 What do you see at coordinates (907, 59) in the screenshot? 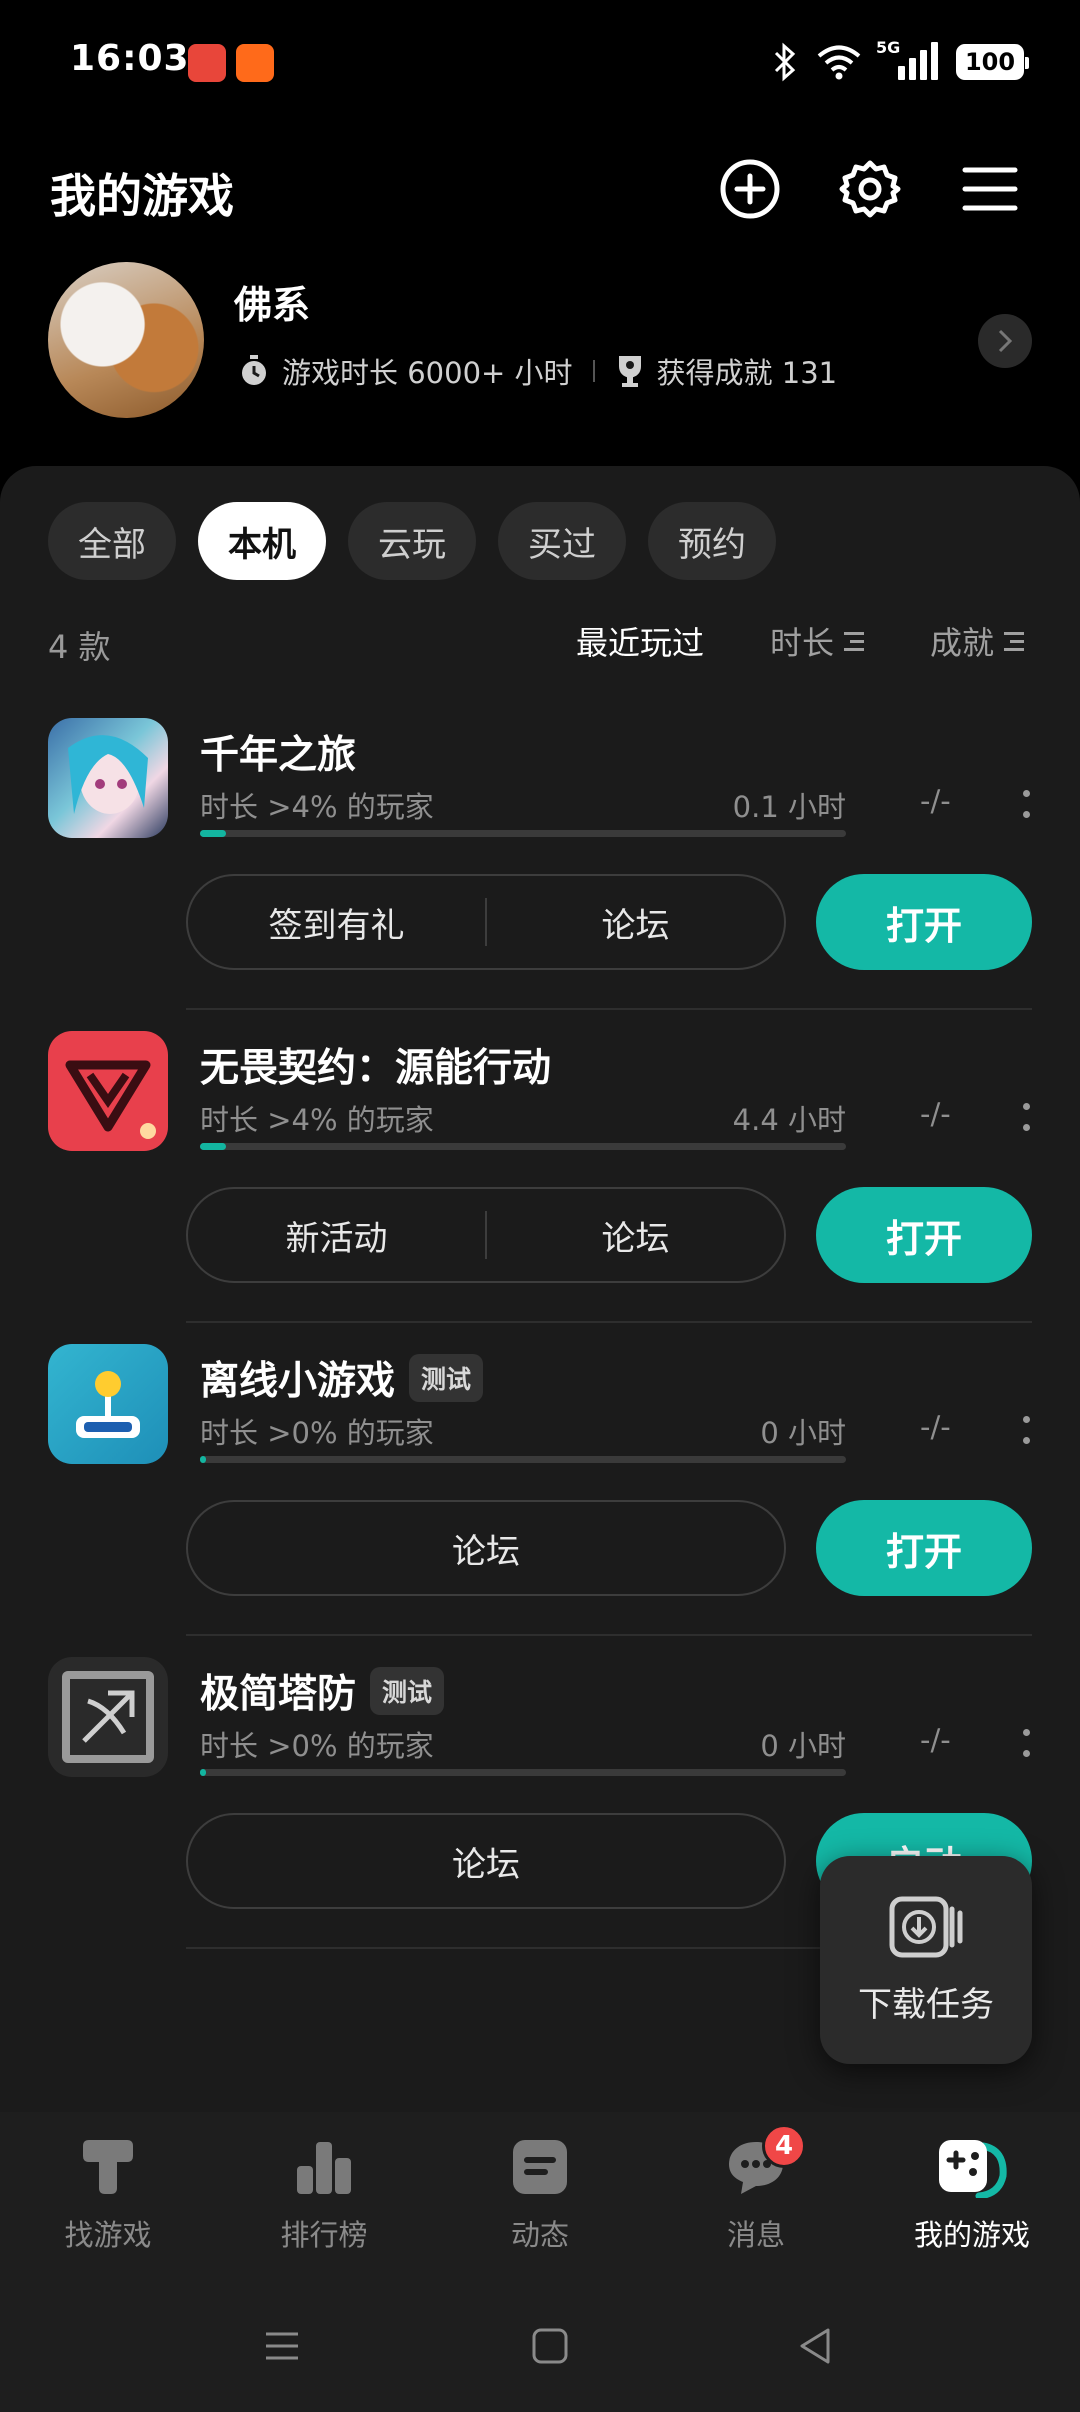
I see `cellular-signal-icon: 5G` at bounding box center [907, 59].